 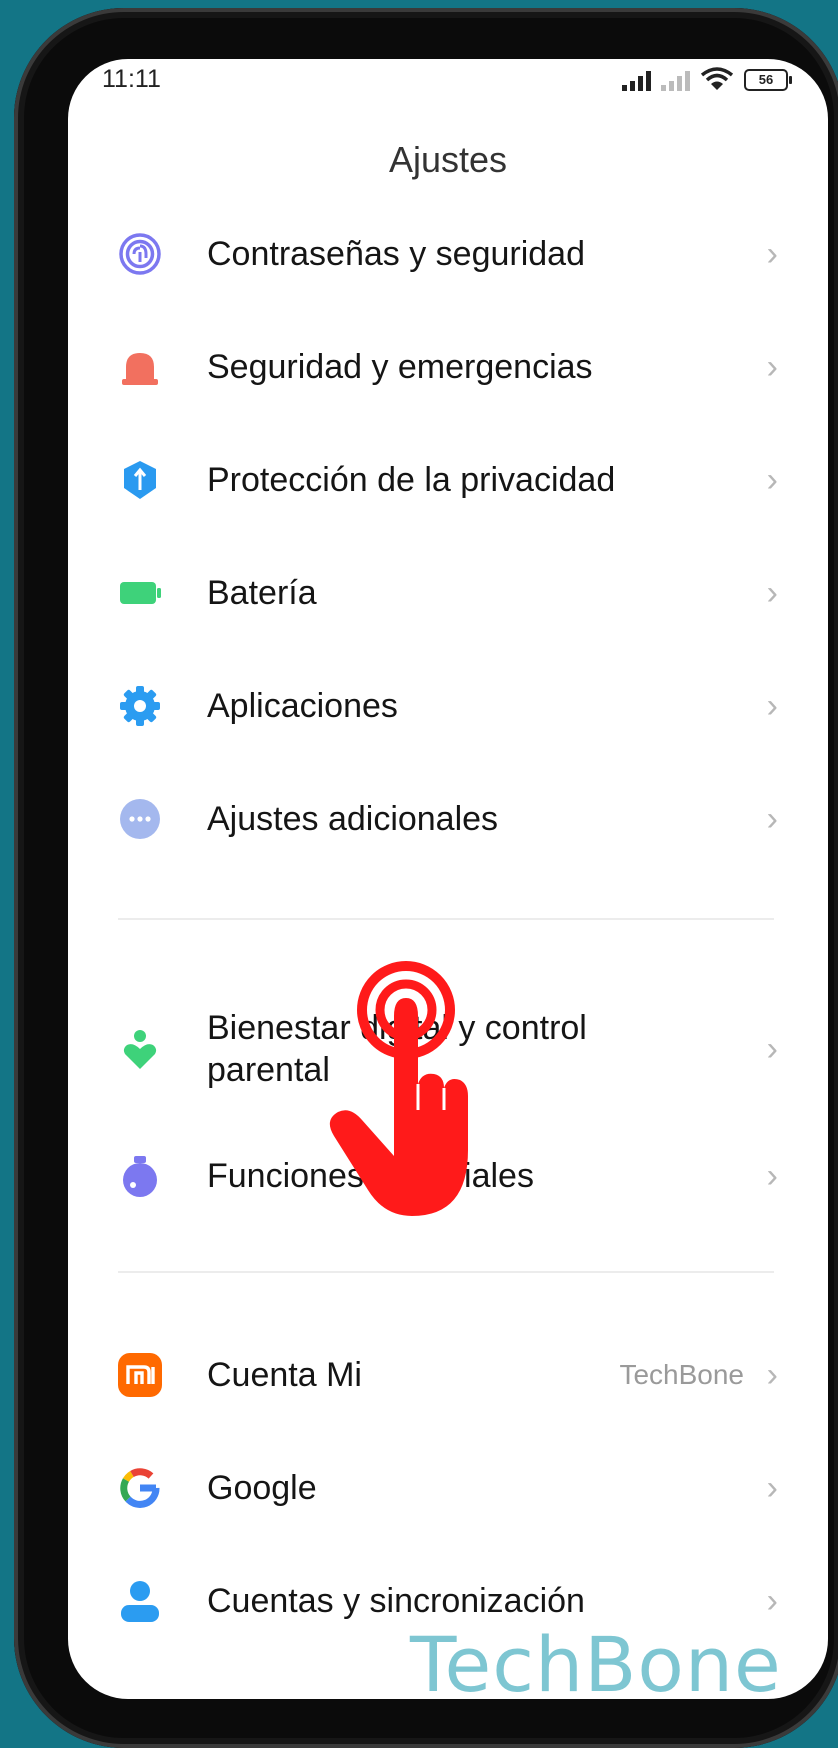 I want to click on gear-icon, so click(x=140, y=706).